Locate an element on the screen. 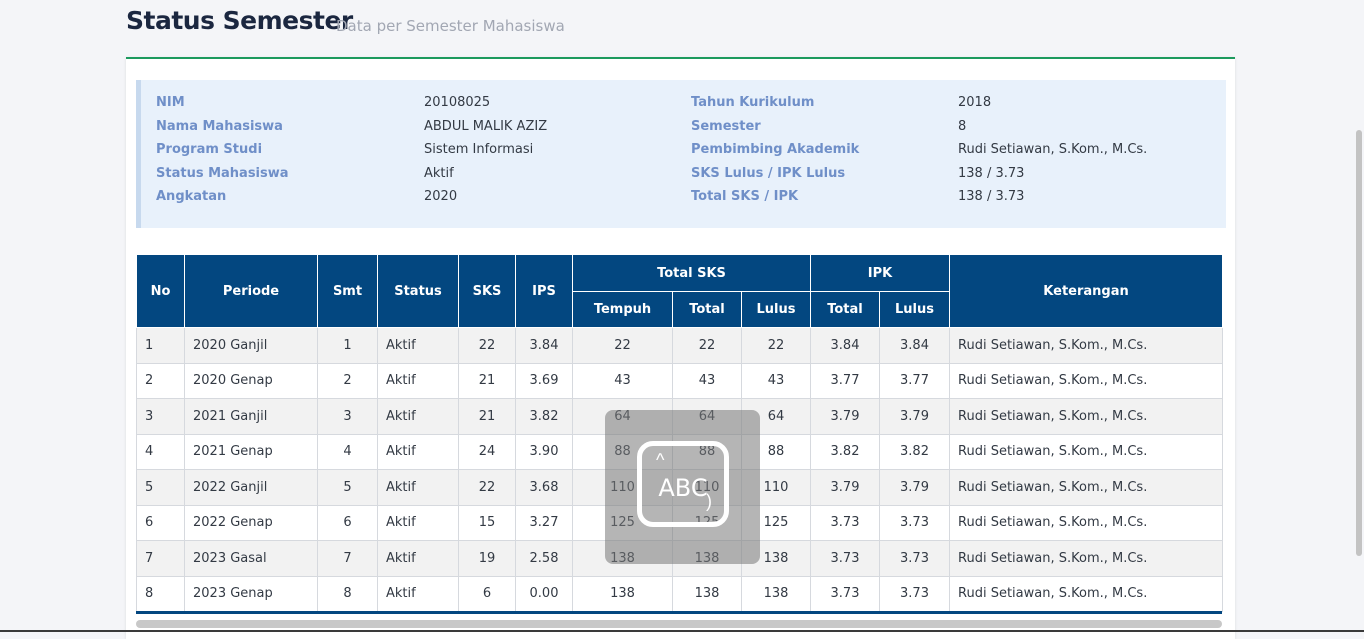 The width and height of the screenshot is (1364, 639). cell-smt: 3 is located at coordinates (347, 416).